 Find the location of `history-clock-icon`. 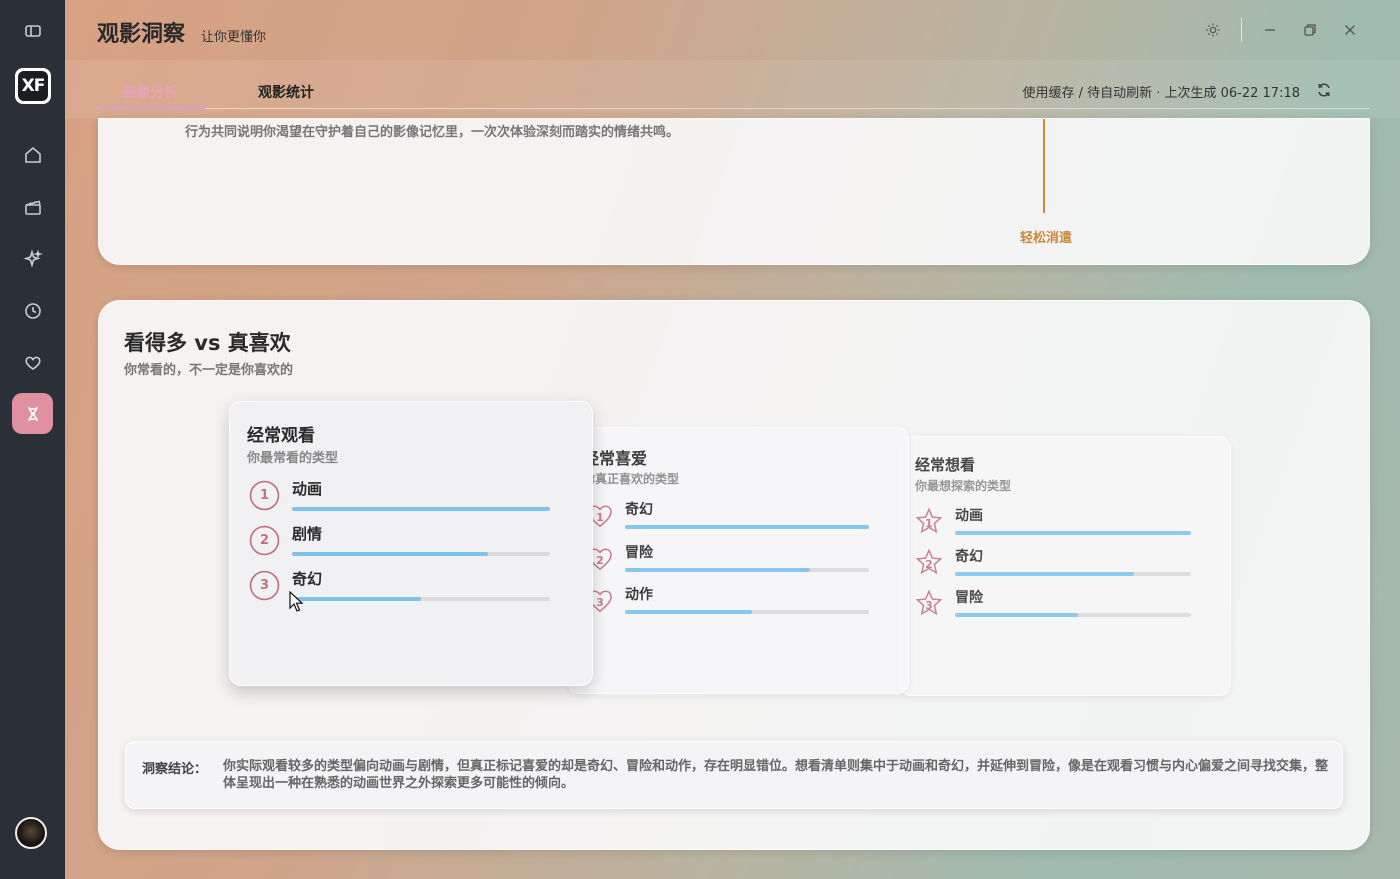

history-clock-icon is located at coordinates (32, 310).